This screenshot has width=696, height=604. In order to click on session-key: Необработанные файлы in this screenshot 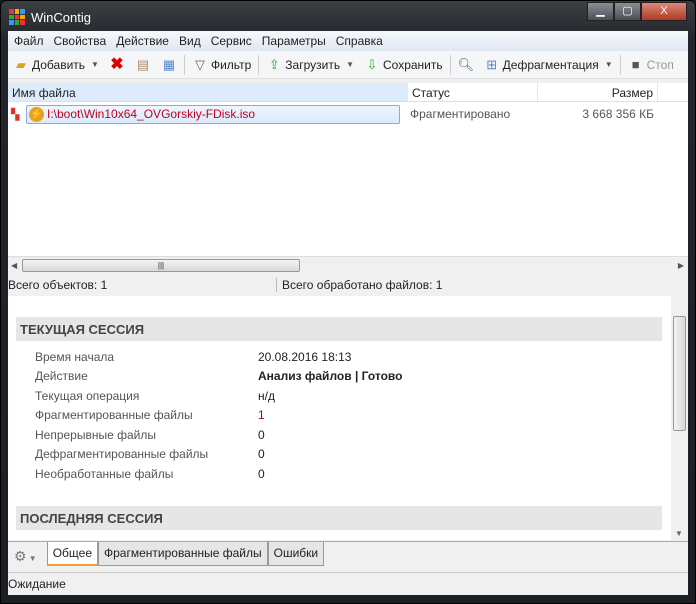, I will do `click(104, 473)`.